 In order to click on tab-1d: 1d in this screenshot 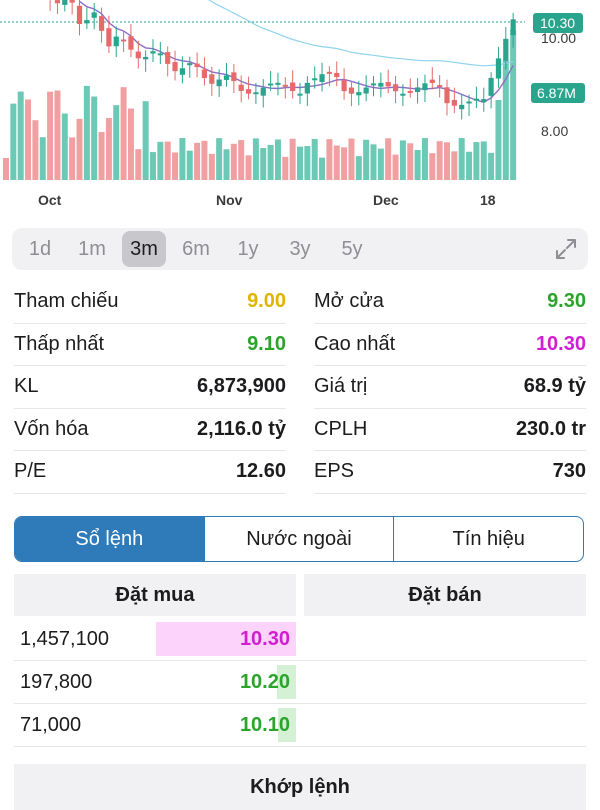, I will do `click(40, 249)`.